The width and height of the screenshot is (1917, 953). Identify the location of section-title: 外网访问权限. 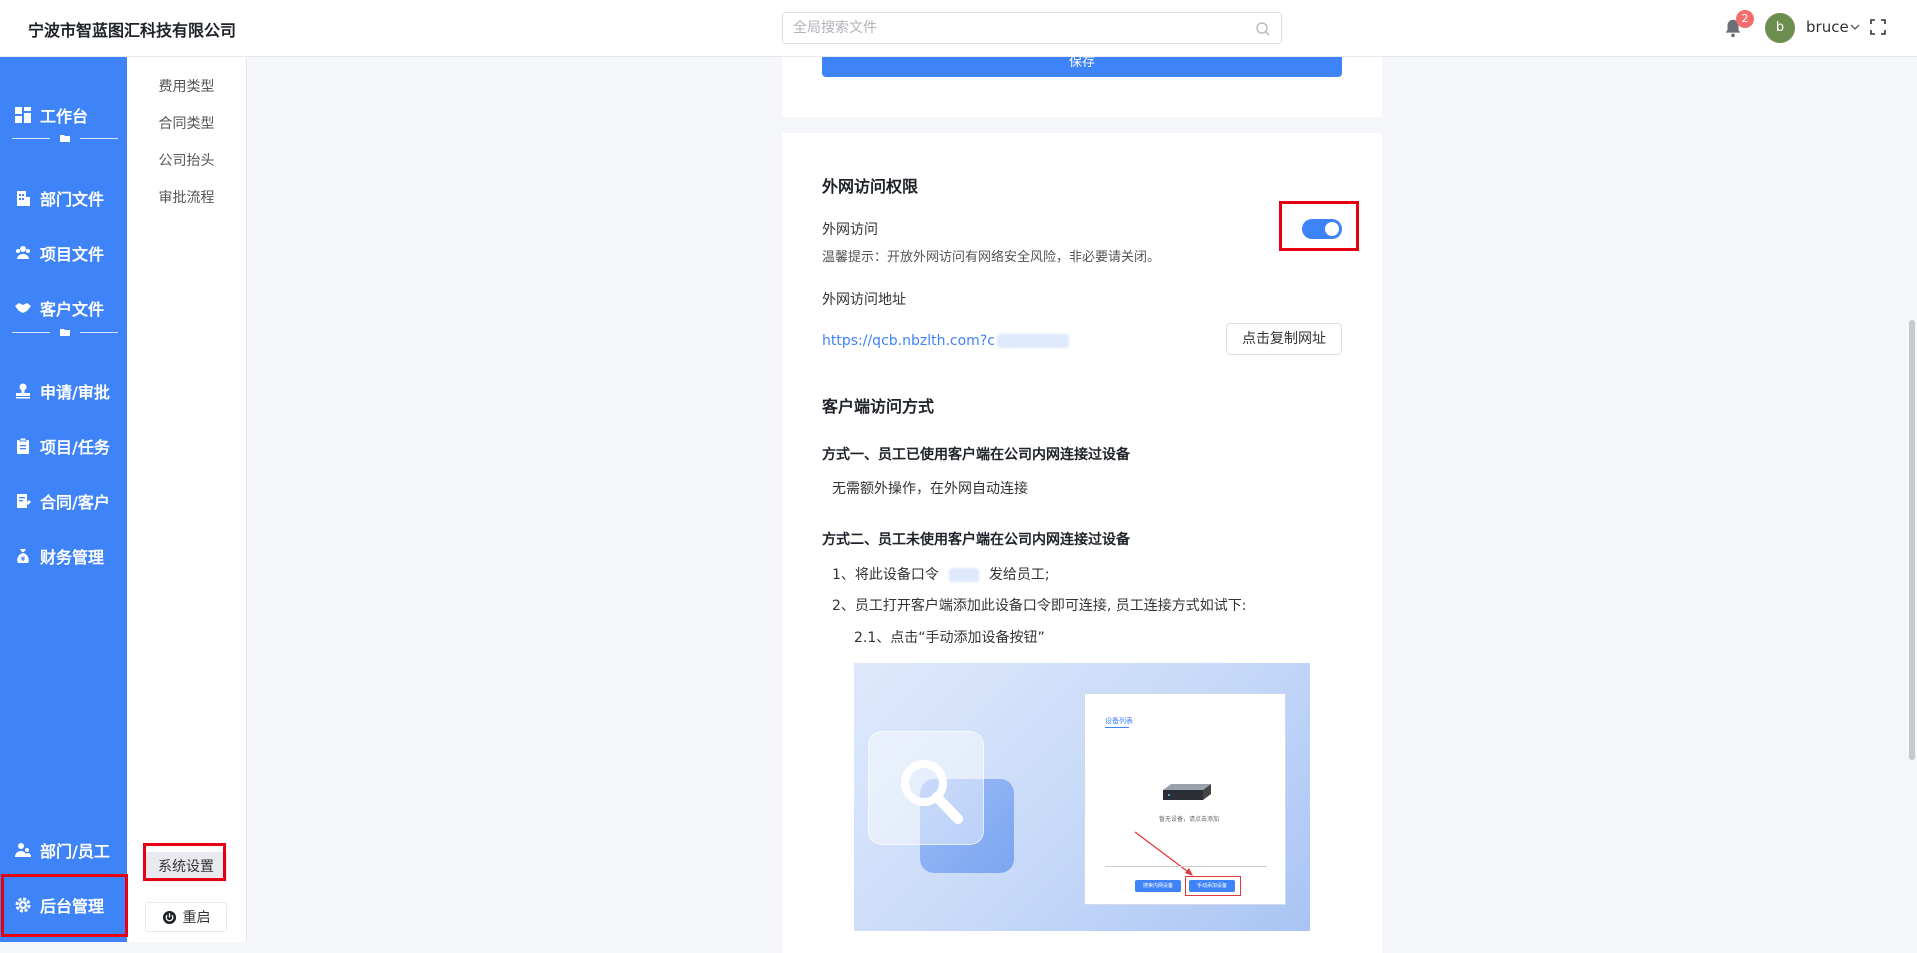
(870, 186).